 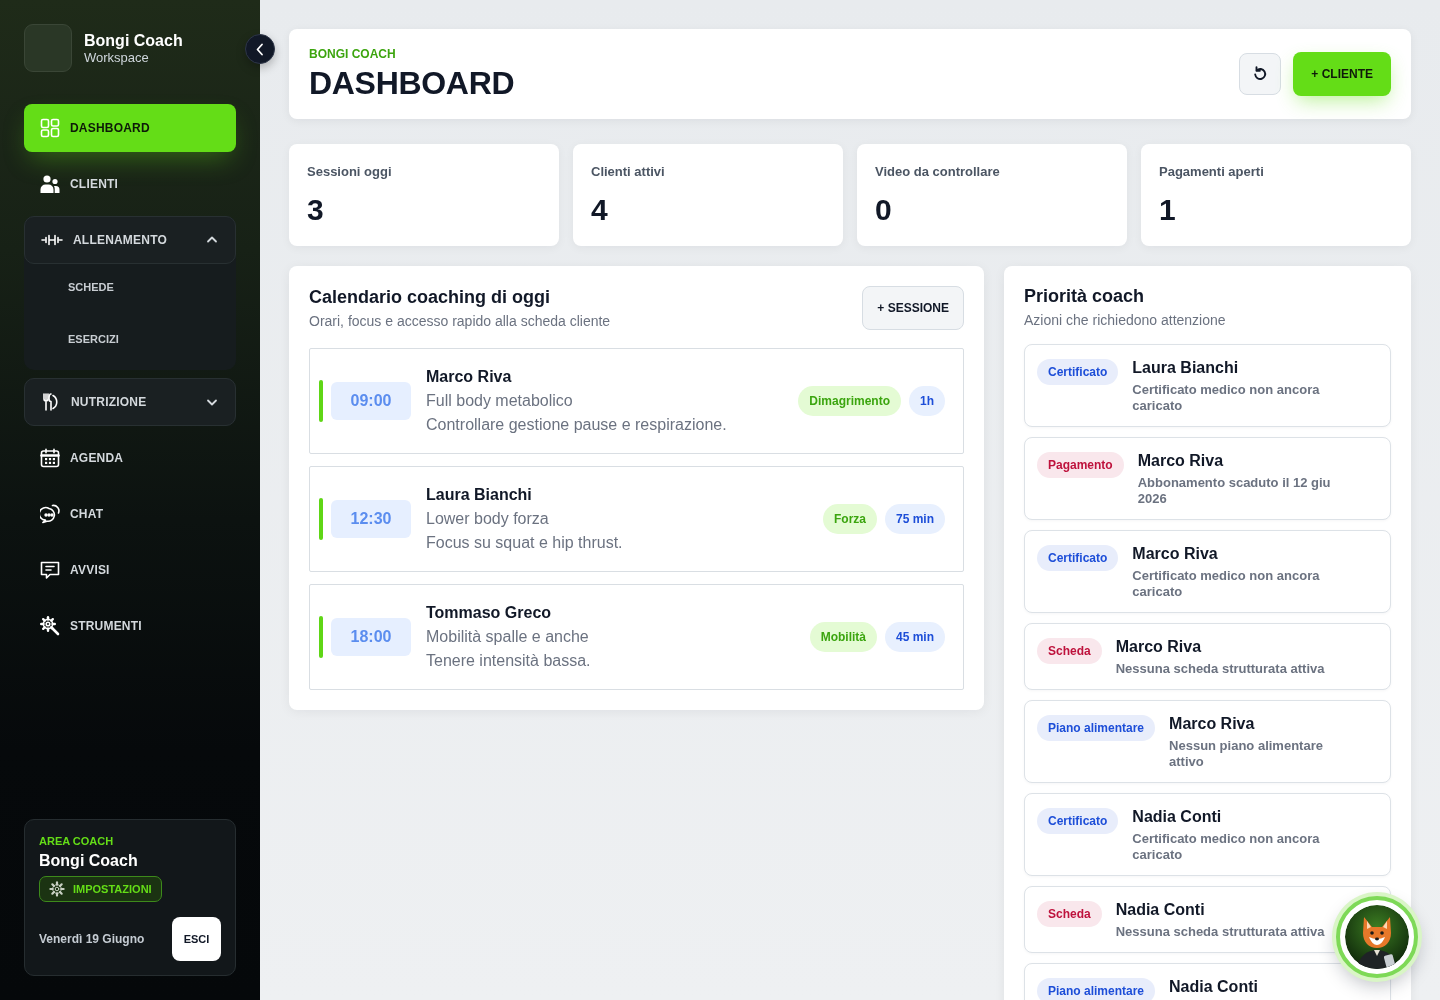 I want to click on time-badge: 09:00, so click(x=371, y=401).